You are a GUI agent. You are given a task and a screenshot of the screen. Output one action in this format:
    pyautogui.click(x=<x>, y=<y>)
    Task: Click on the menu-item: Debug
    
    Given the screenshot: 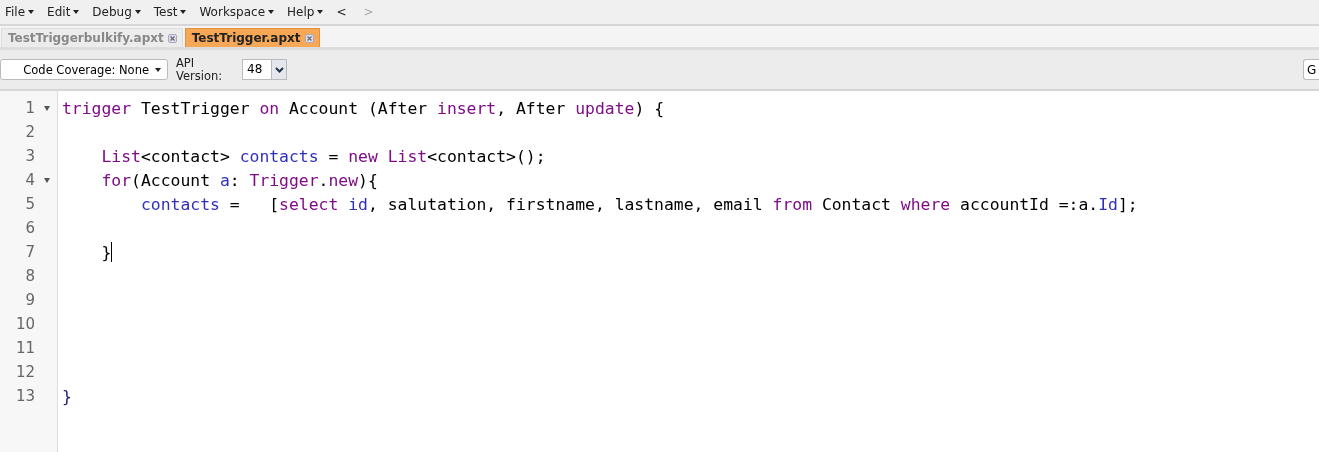 What is the action you would take?
    pyautogui.click(x=116, y=12)
    